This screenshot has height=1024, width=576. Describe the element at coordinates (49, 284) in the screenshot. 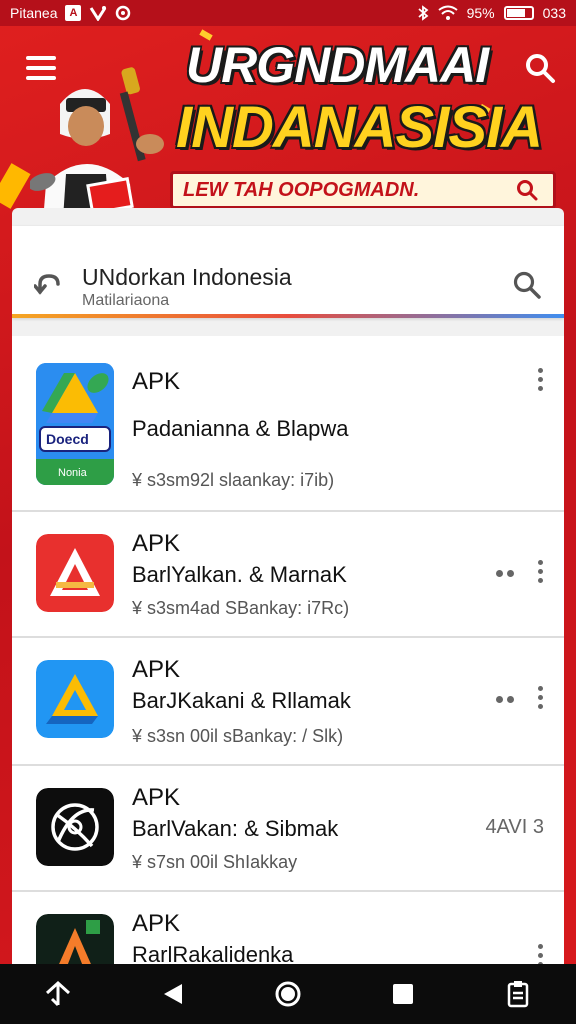

I see `back-arrow-icon` at that location.